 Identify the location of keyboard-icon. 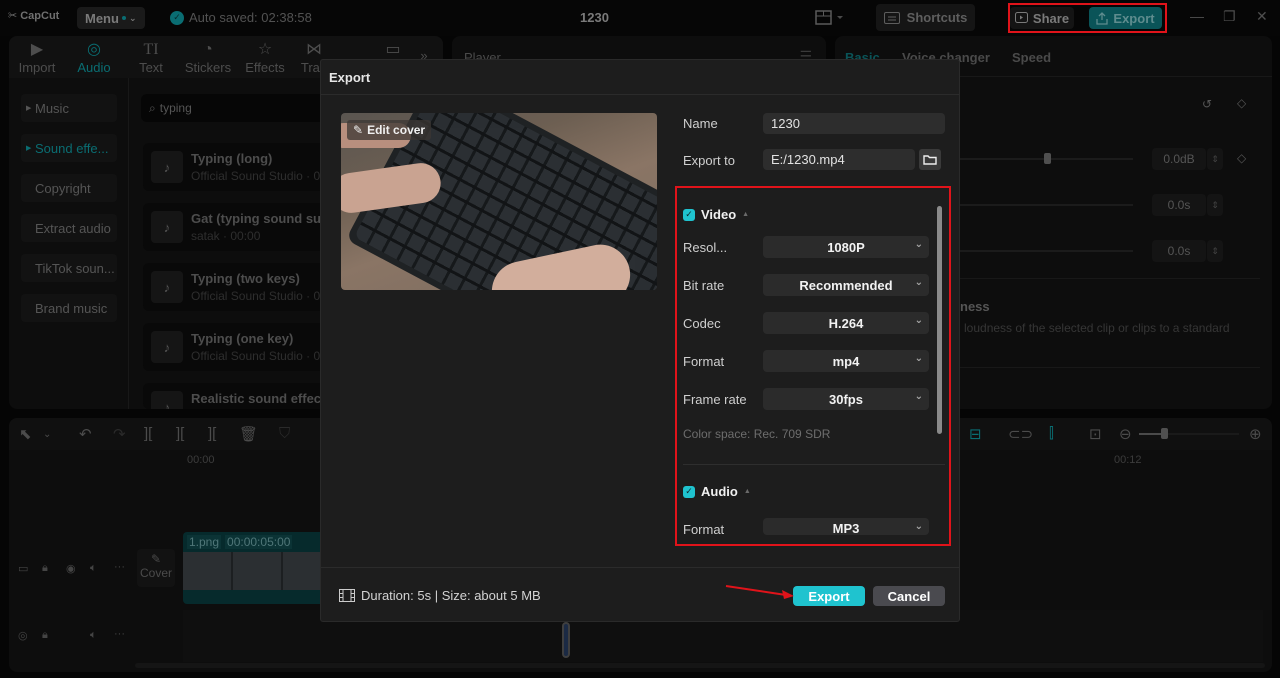
(891, 17).